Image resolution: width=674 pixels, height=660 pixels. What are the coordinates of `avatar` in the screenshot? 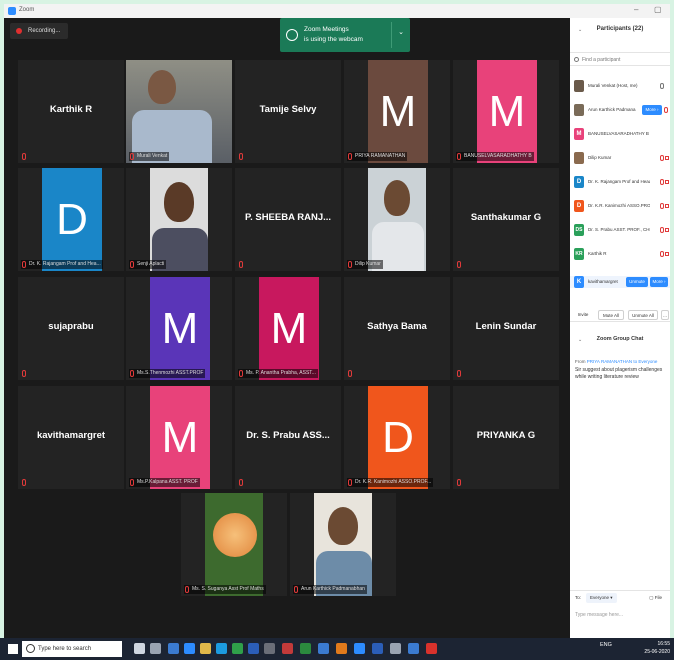 It's located at (579, 158).